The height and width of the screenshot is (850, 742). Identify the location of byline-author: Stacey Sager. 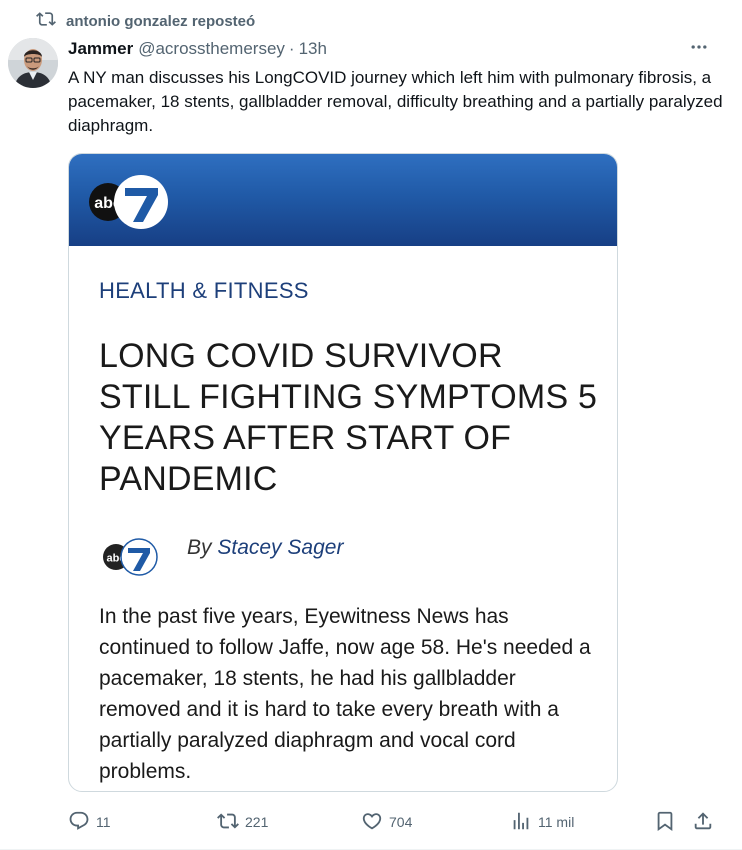
(280, 547).